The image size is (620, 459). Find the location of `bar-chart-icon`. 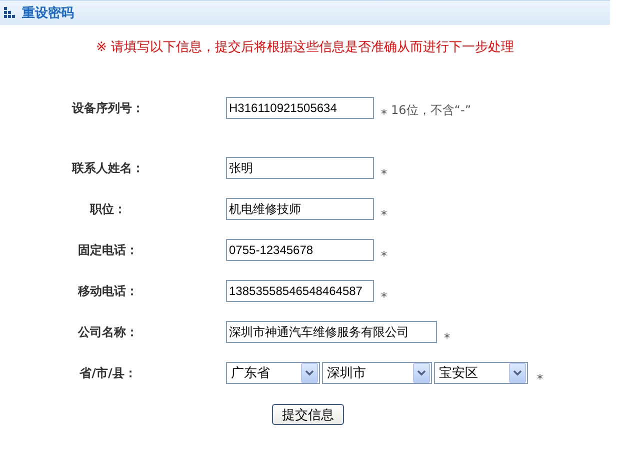

bar-chart-icon is located at coordinates (10, 13).